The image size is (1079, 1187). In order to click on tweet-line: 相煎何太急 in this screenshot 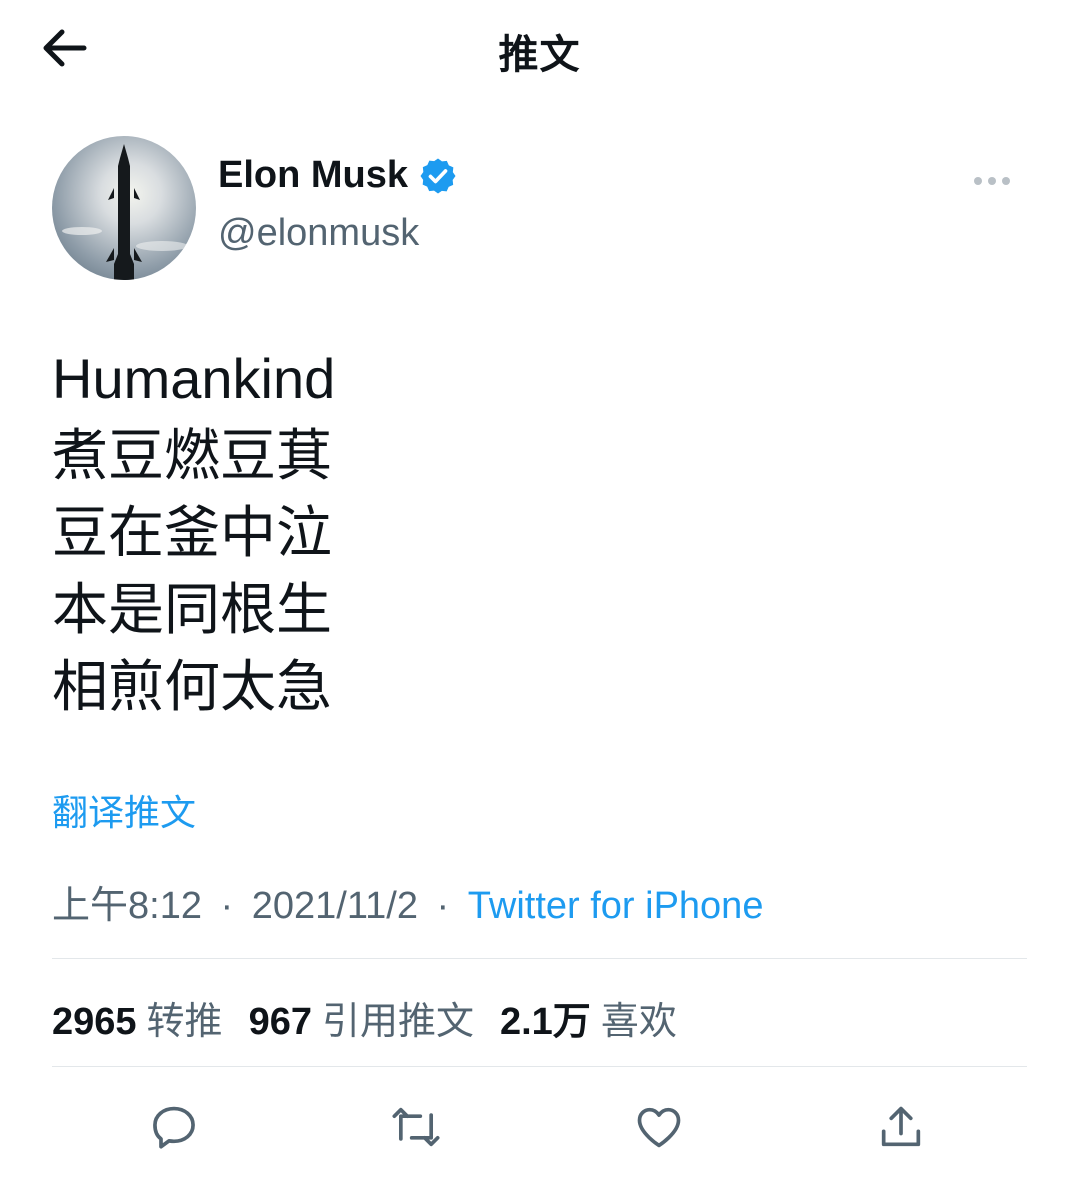, I will do `click(192, 686)`.